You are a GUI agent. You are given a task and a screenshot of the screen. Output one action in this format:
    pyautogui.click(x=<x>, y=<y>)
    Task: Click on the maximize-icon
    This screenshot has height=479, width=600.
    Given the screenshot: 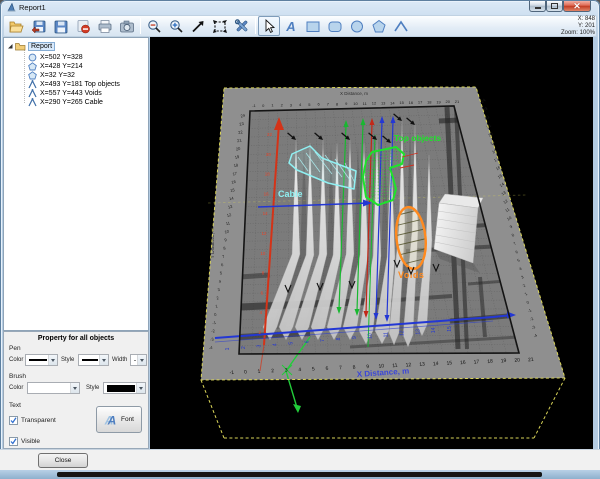 What is the action you would take?
    pyautogui.click(x=554, y=6)
    